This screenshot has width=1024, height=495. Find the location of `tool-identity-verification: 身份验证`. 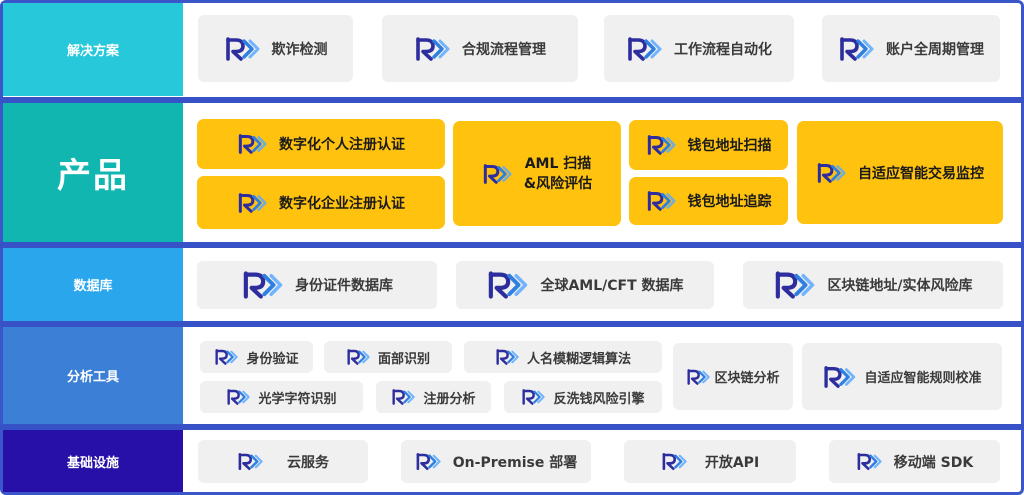

tool-identity-verification: 身份验证 is located at coordinates (256, 357).